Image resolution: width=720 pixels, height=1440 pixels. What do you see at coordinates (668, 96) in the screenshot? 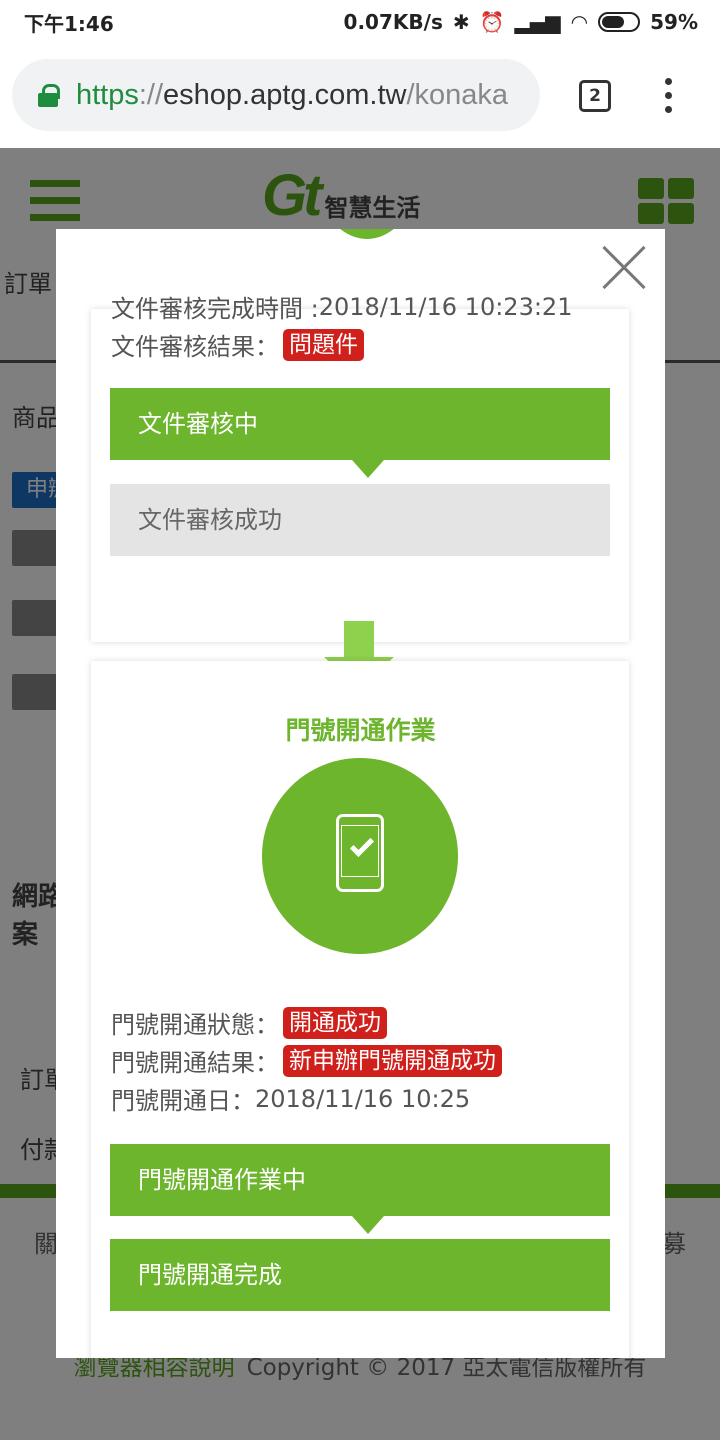
I see `overflow-menu-icon` at bounding box center [668, 96].